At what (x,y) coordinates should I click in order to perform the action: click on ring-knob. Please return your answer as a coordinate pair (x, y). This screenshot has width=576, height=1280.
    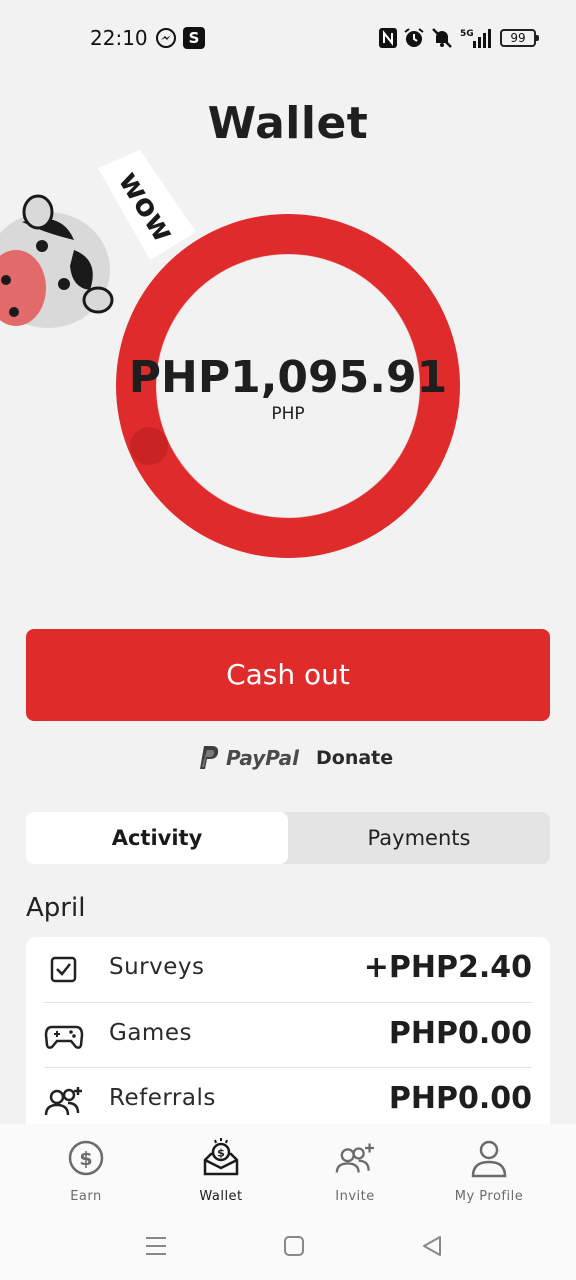
    Looking at the image, I should click on (149, 446).